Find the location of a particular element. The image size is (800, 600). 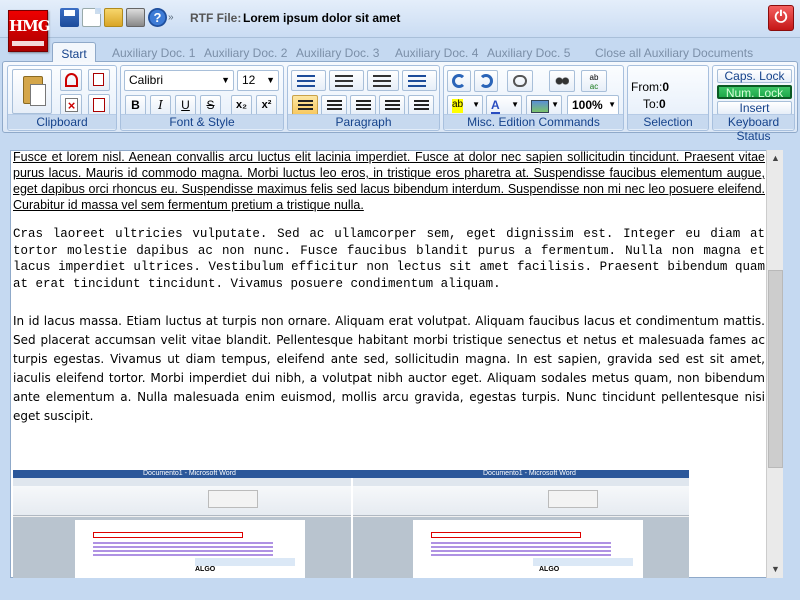

font-color-icon: A is located at coordinates (495, 106).